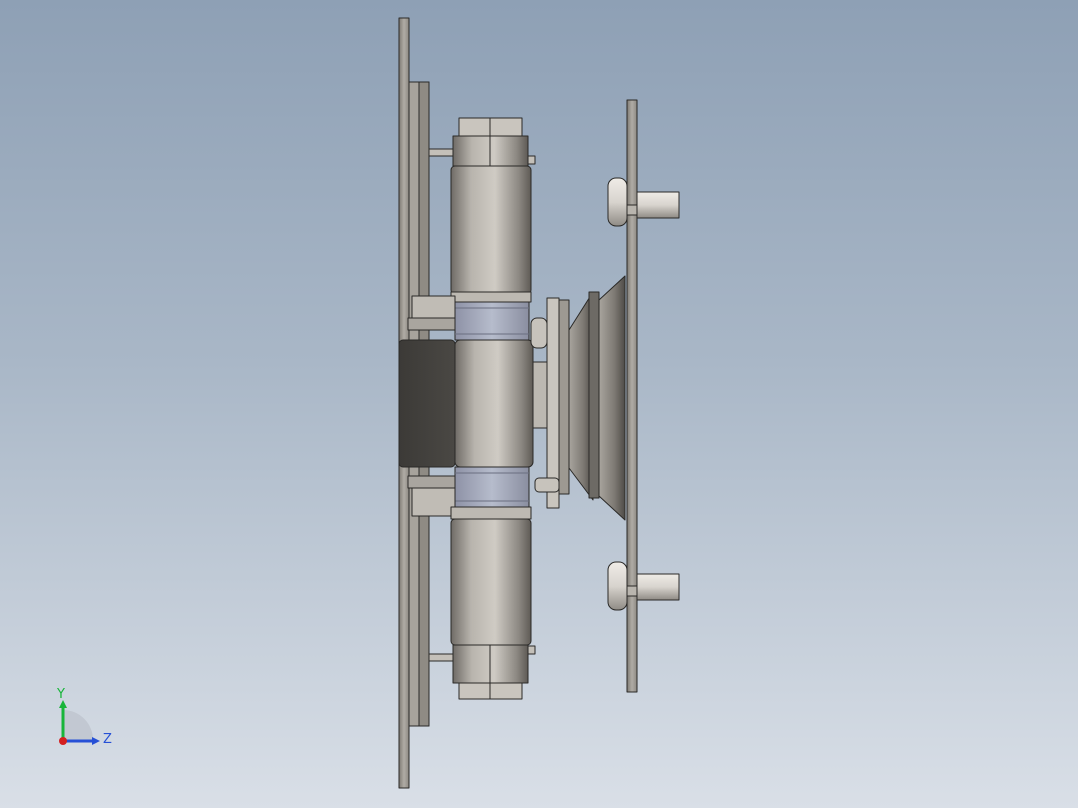 The width and height of the screenshot is (1078, 808). What do you see at coordinates (491, 234) in the screenshot?
I see `cylinder-upper` at bounding box center [491, 234].